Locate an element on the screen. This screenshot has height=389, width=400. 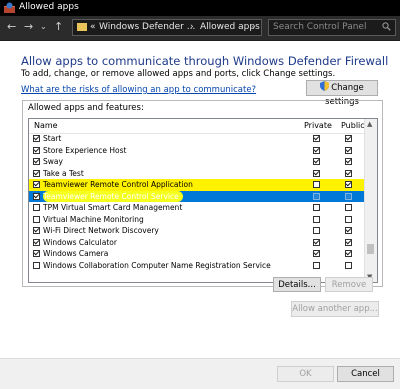
app-name: Store Experience Host is located at coordinates (85, 150).